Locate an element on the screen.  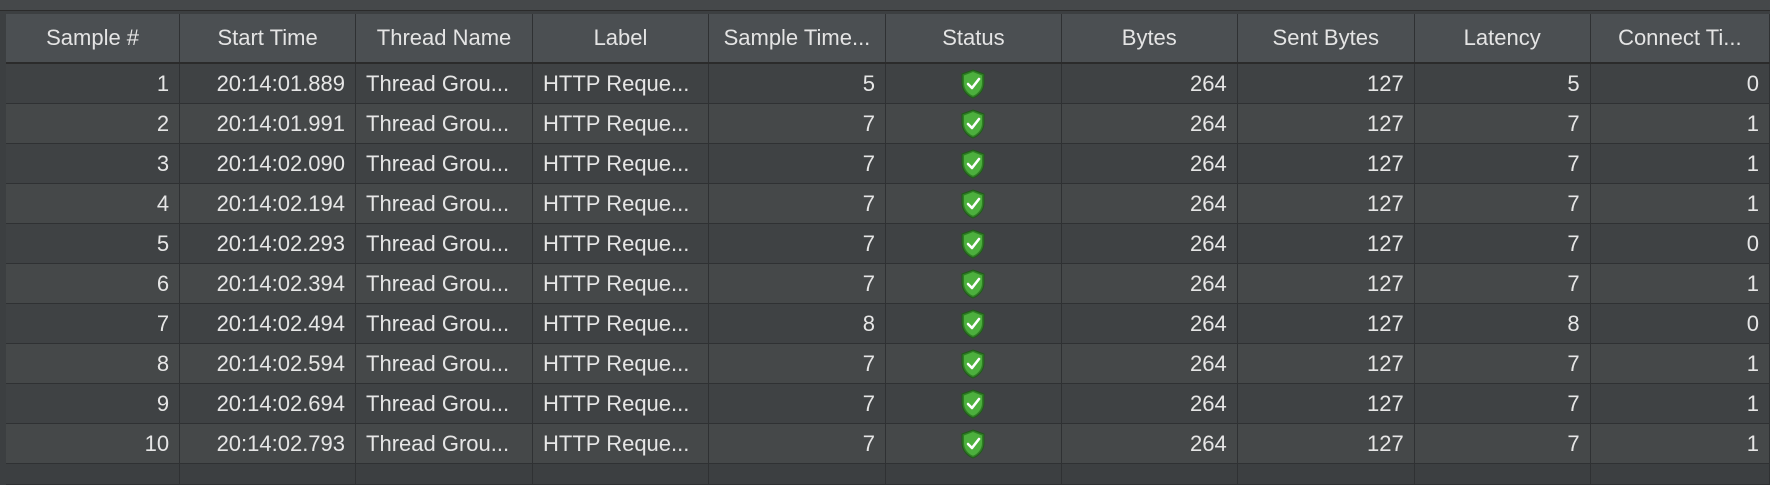
top-border is located at coordinates (885, 5).